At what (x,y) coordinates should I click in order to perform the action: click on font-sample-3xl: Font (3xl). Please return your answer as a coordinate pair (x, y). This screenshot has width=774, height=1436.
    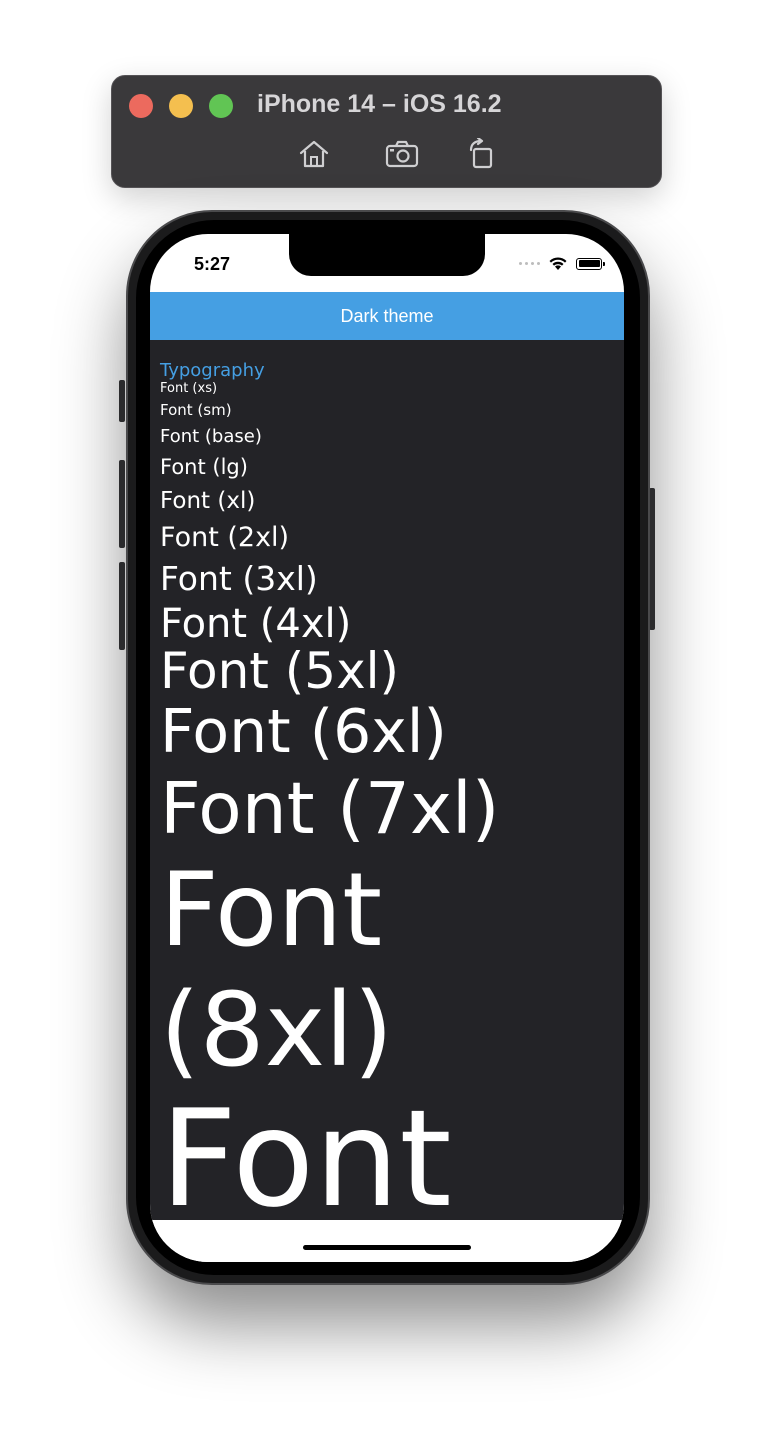
    Looking at the image, I should click on (239, 578).